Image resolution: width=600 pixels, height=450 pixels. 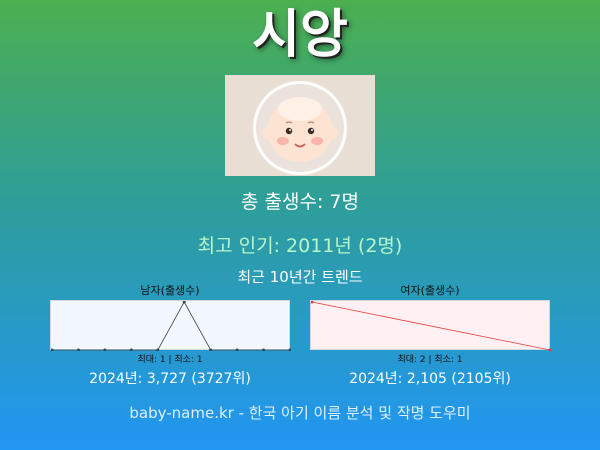 I want to click on male-trend-svg, so click(x=171, y=326).